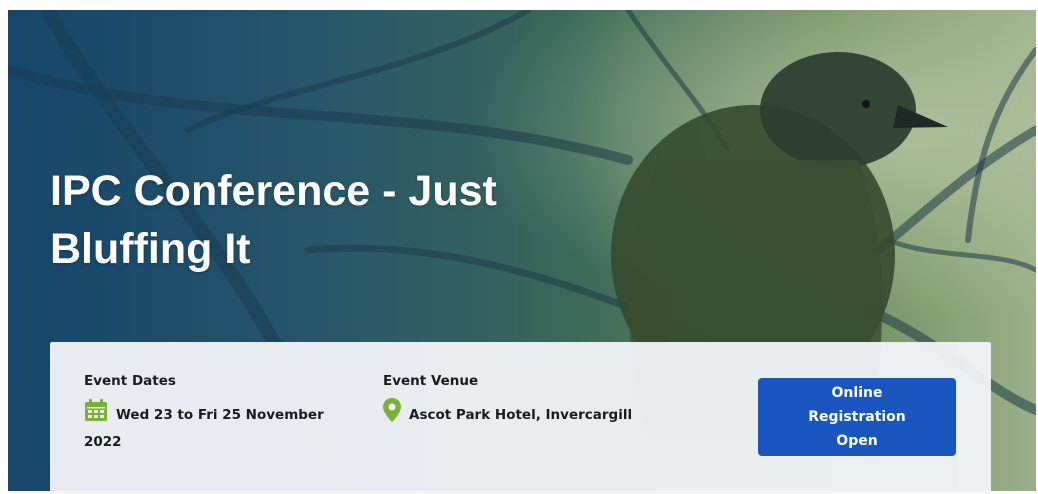  I want to click on event-title: IPC Conference - Just Bluffing It, so click(273, 220).